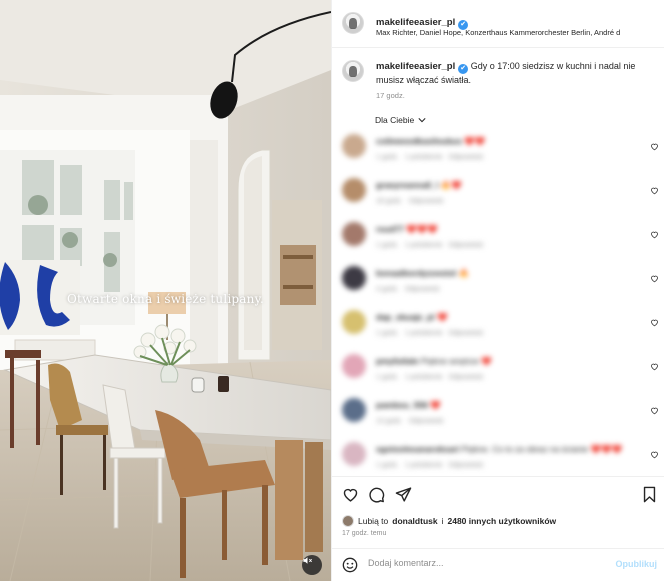  Describe the element at coordinates (405, 317) in the screenshot. I see `comment-username: dap_skuaje_pl` at that location.